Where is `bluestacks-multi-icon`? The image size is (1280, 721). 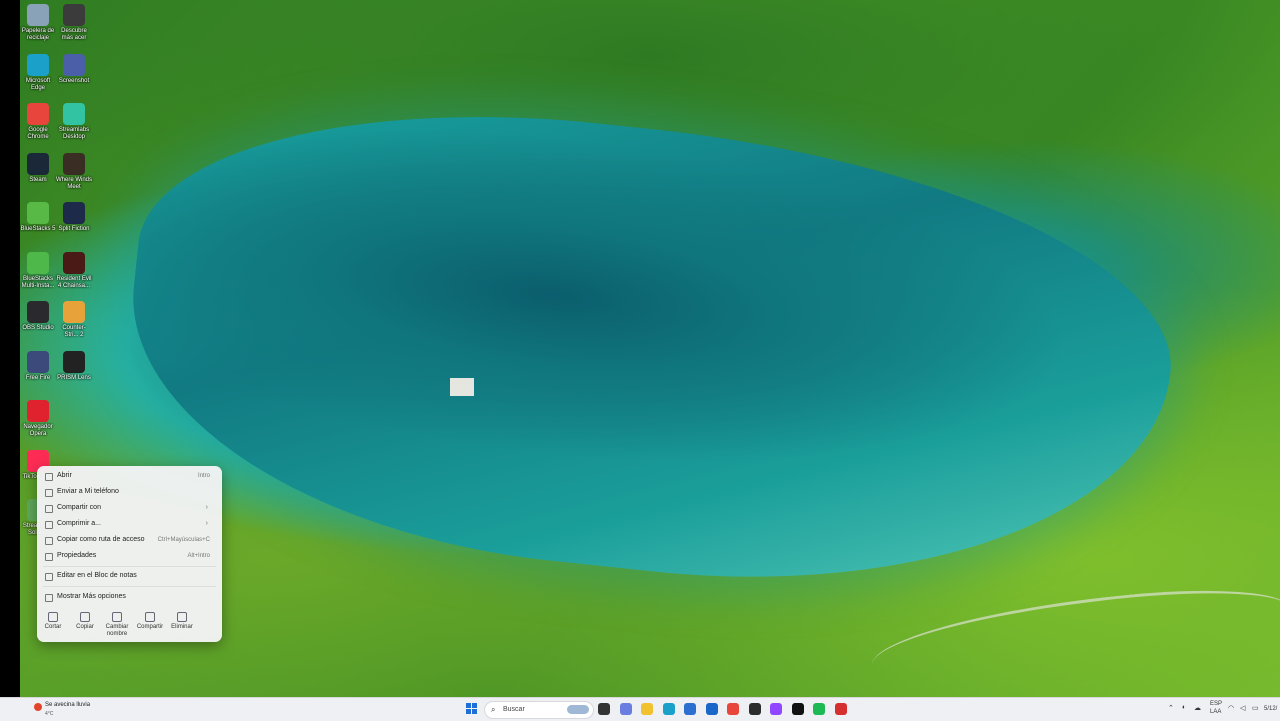
bluestacks-multi-icon is located at coordinates (38, 262).